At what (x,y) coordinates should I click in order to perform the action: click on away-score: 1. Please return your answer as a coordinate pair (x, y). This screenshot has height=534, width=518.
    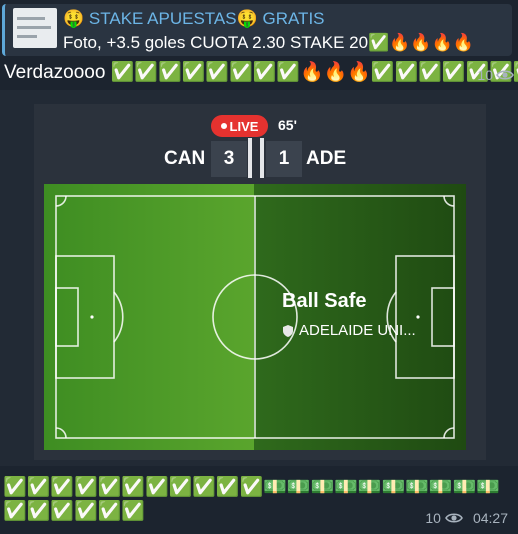
    Looking at the image, I should click on (284, 159).